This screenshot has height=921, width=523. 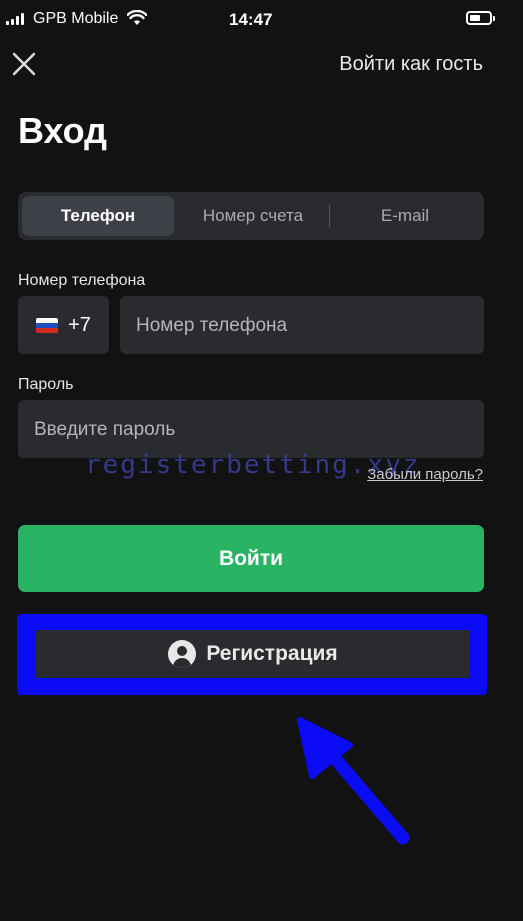 I want to click on phone-input: Номер телефона, so click(x=302, y=325).